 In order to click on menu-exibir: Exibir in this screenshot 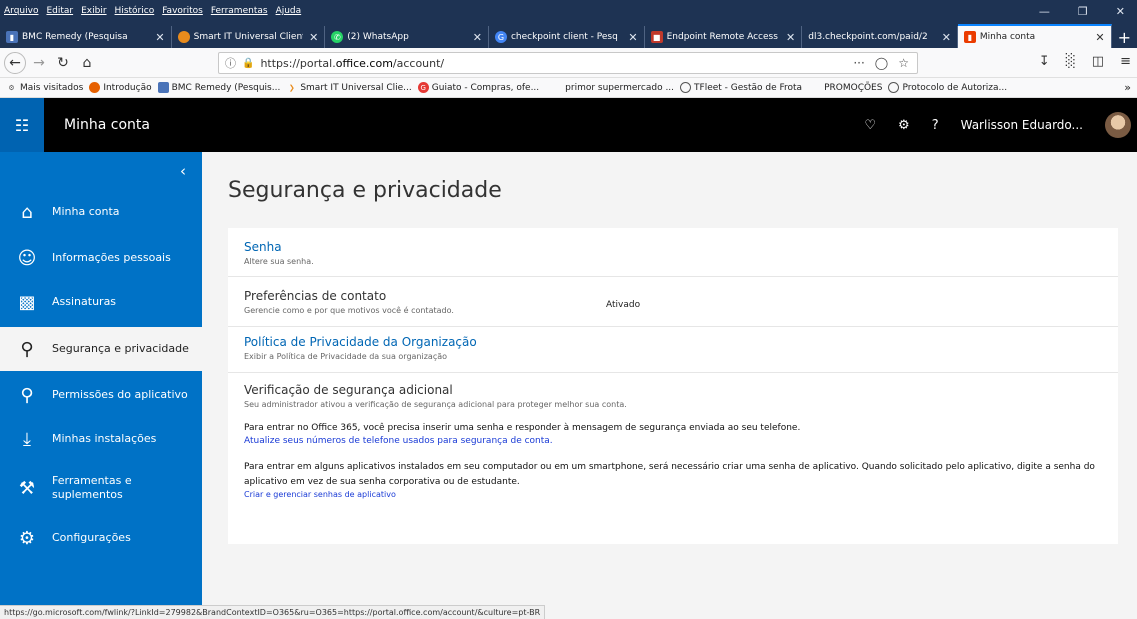, I will do `click(93, 11)`.